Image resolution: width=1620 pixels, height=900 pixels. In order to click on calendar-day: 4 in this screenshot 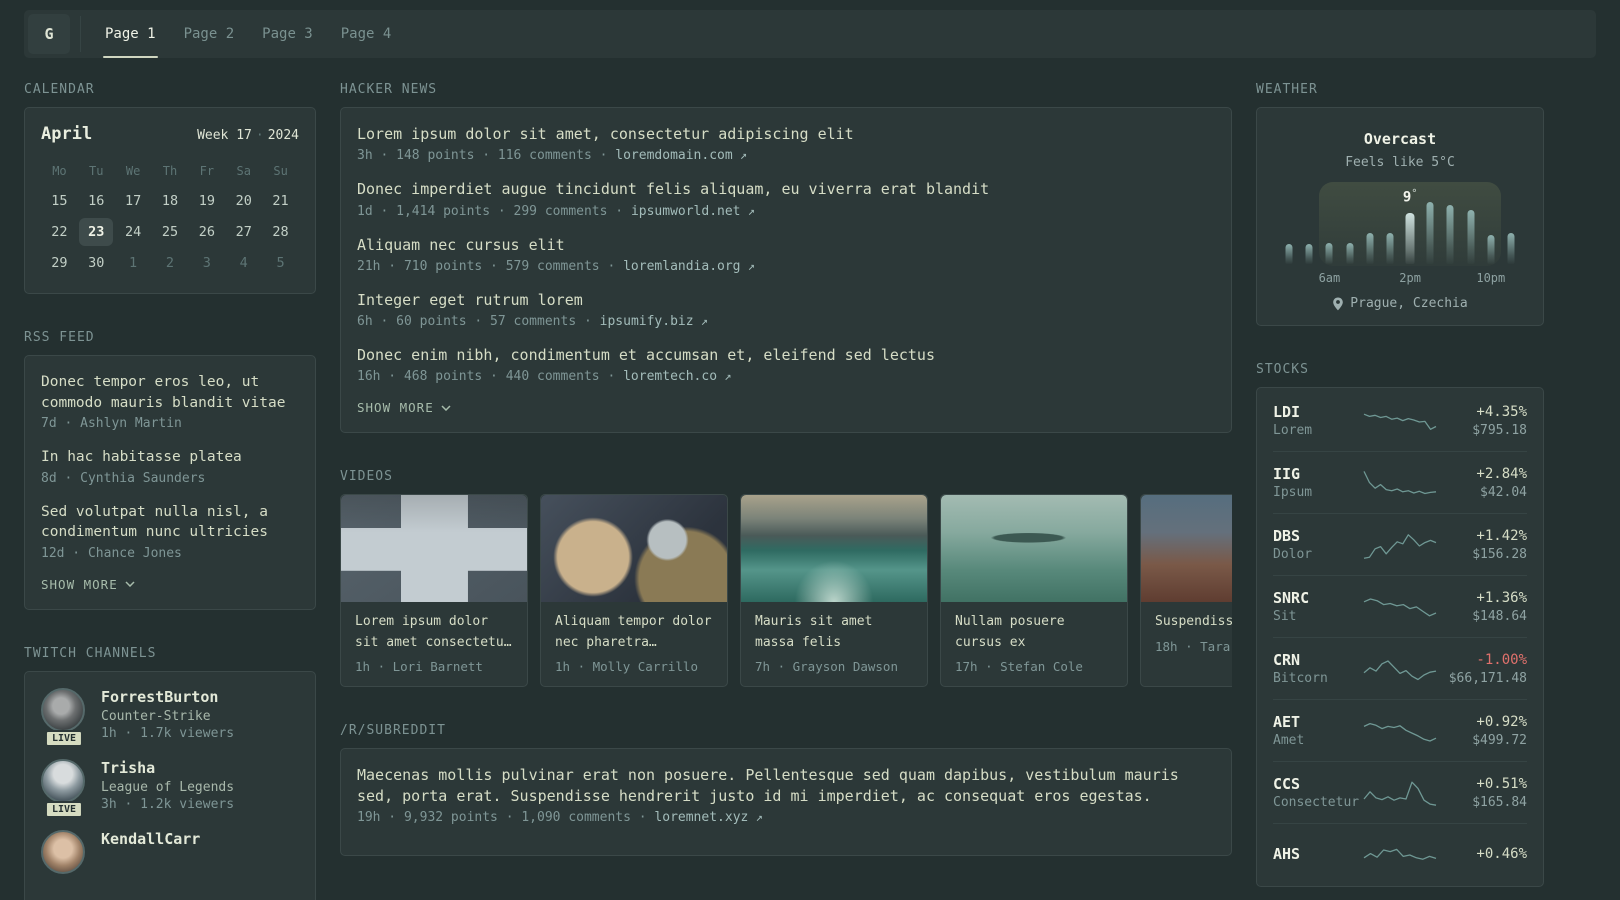, I will do `click(244, 263)`.